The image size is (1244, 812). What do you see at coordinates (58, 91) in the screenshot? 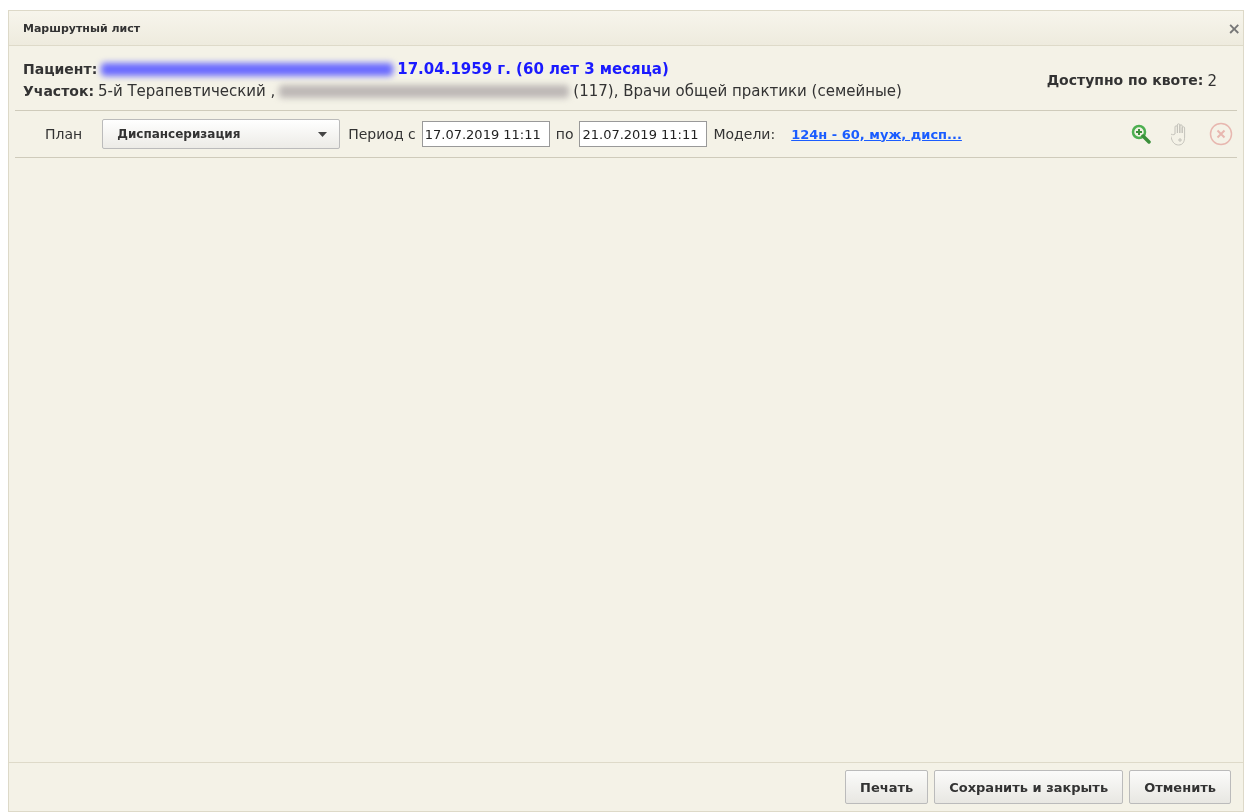
I see `district-label: Участок:` at bounding box center [58, 91].